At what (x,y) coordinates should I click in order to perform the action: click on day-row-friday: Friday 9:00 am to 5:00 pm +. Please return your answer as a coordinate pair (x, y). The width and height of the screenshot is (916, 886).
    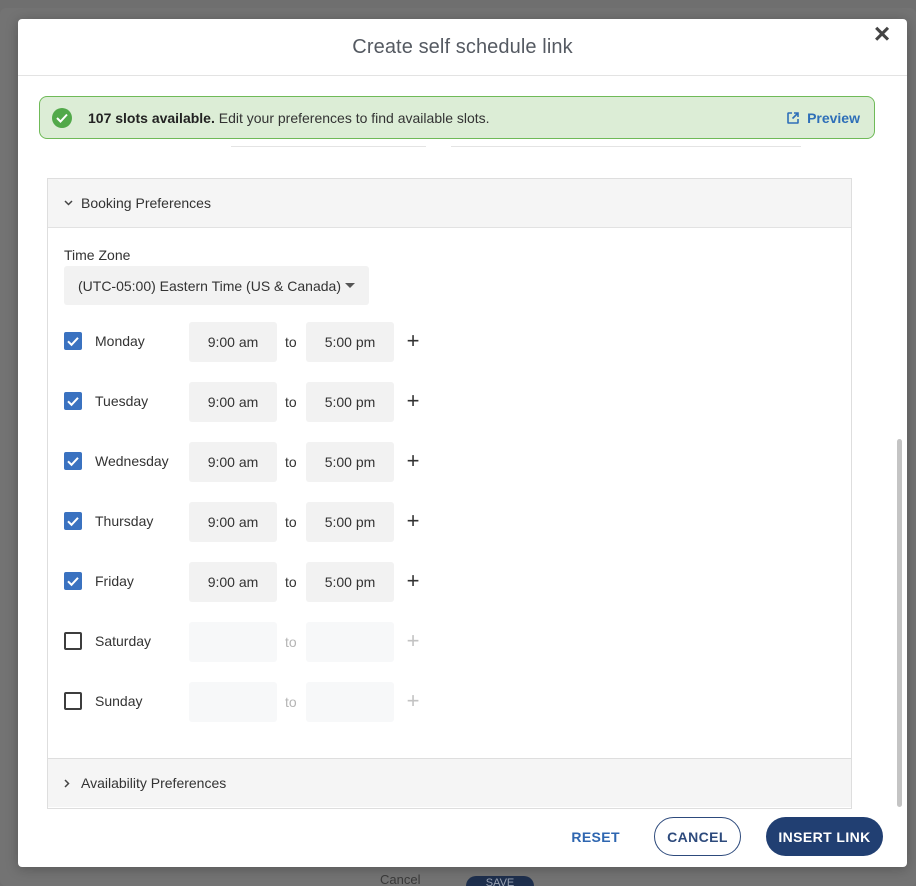
    Looking at the image, I should click on (254, 582).